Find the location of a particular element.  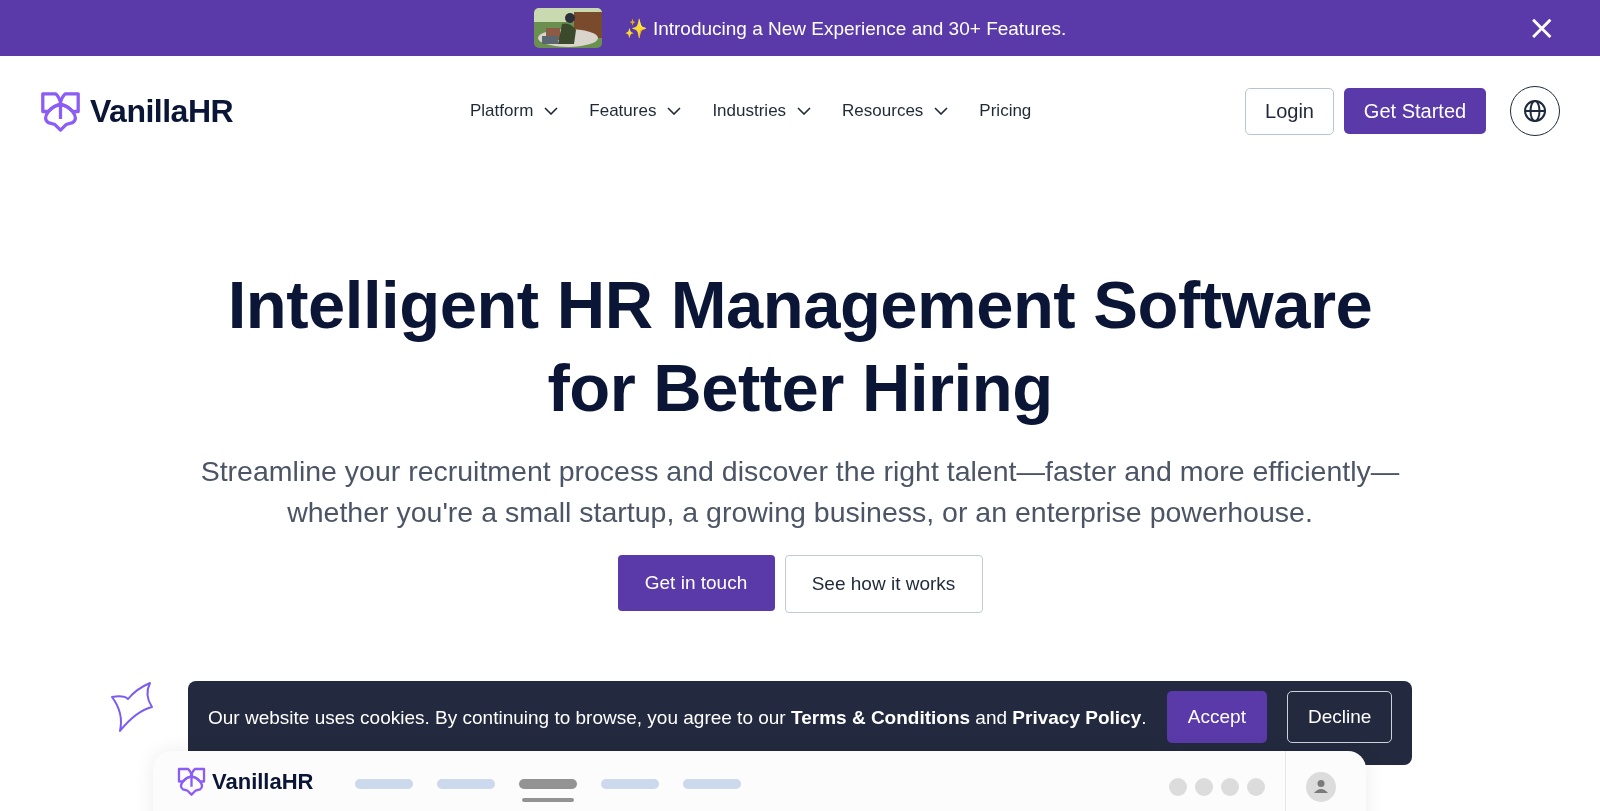

get-in-touch-button: Get in touch is located at coordinates (696, 583).